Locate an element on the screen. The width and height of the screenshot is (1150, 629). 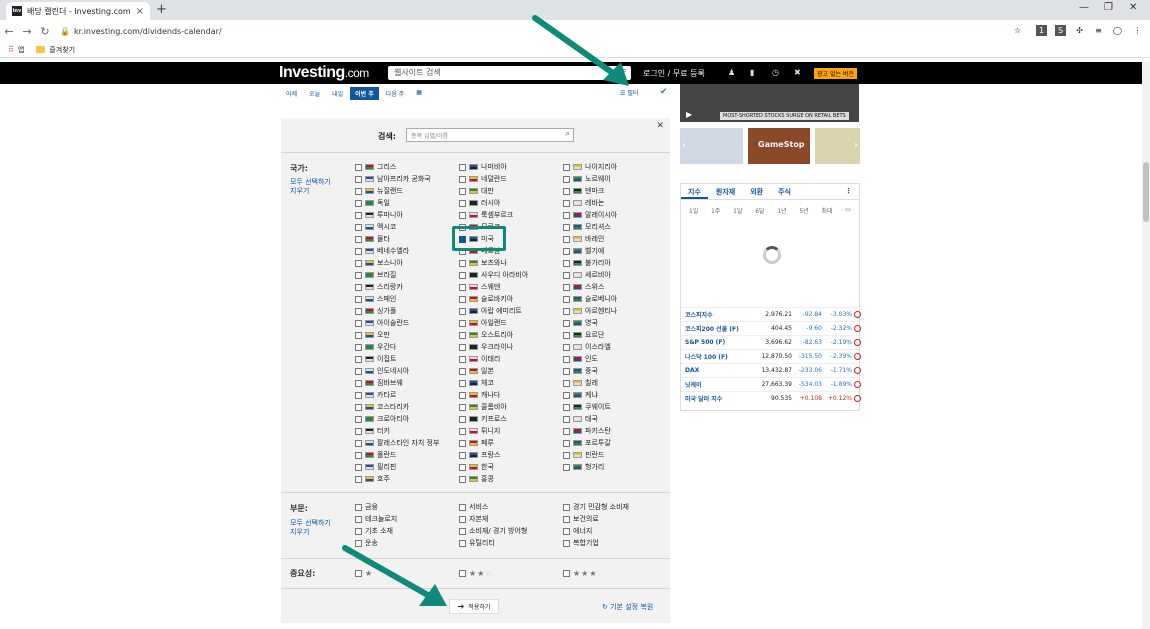
apply-button: ➔ 적용하기 is located at coordinates (474, 606).